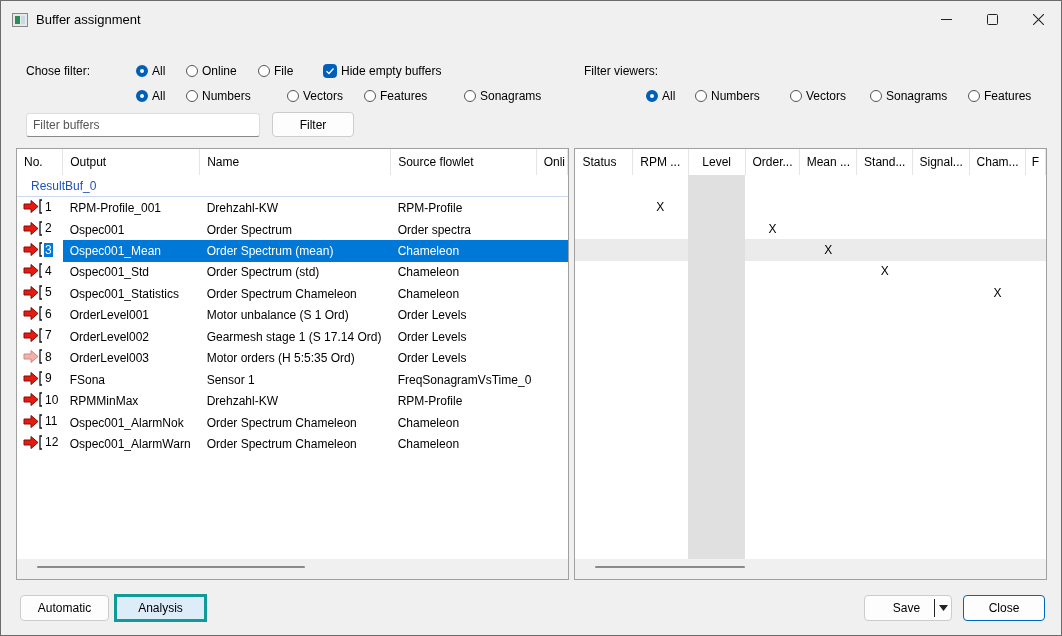 The height and width of the screenshot is (636, 1062). I want to click on filter-button: Filter, so click(313, 124).